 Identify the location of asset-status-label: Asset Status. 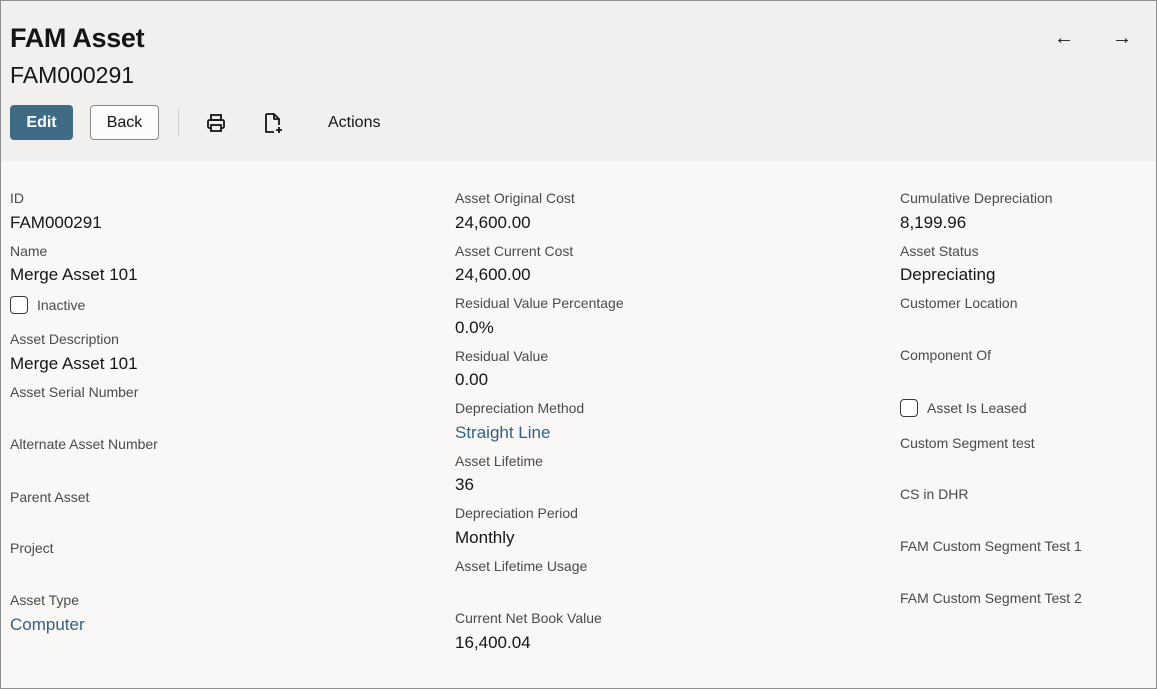
(939, 251).